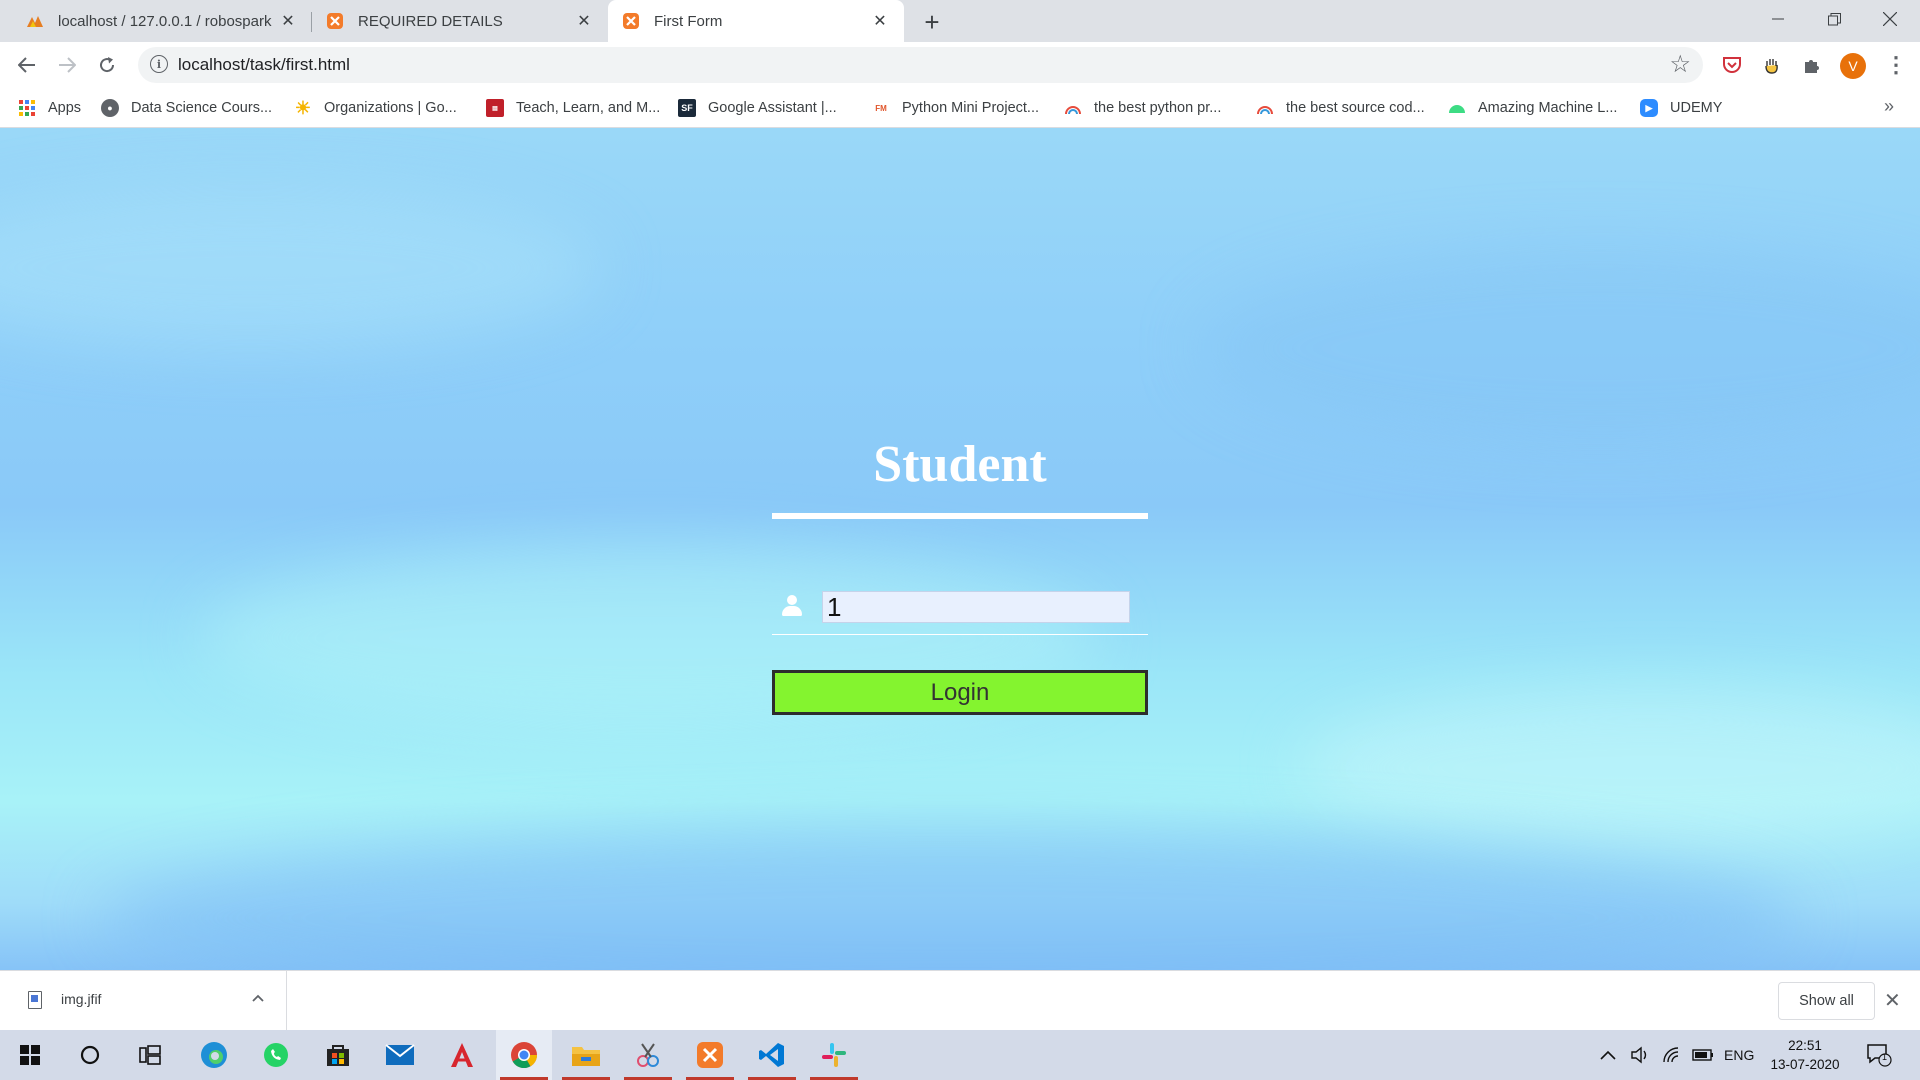 The width and height of the screenshot is (1920, 1080). I want to click on login-button: Login, so click(960, 692).